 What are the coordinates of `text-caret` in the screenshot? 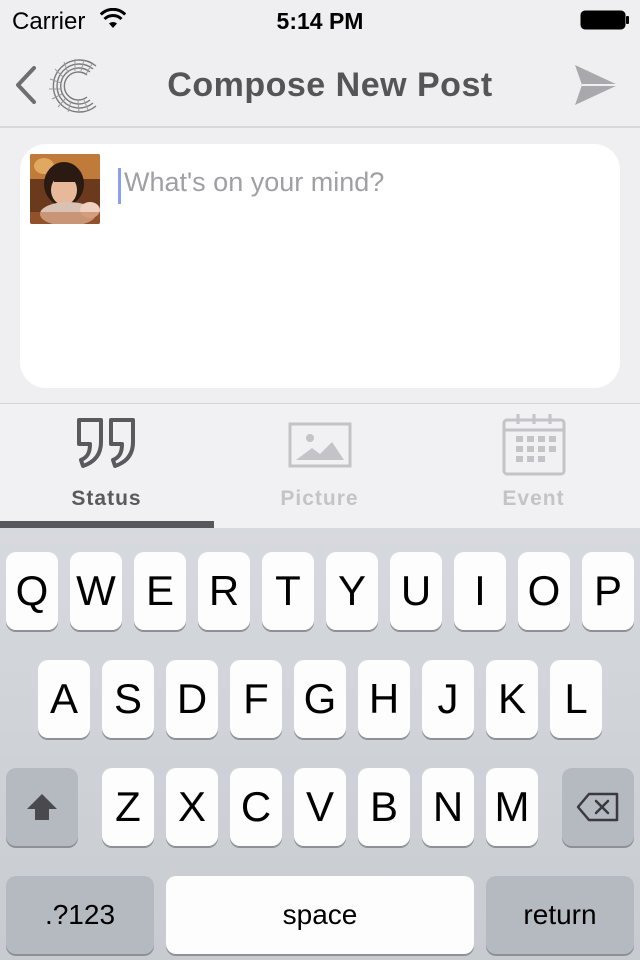 It's located at (119, 186).